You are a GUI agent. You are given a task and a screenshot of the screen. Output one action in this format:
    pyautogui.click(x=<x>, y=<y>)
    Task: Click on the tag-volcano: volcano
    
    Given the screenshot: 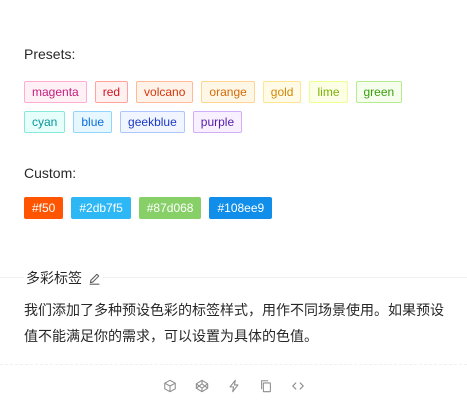 What is the action you would take?
    pyautogui.click(x=165, y=92)
    